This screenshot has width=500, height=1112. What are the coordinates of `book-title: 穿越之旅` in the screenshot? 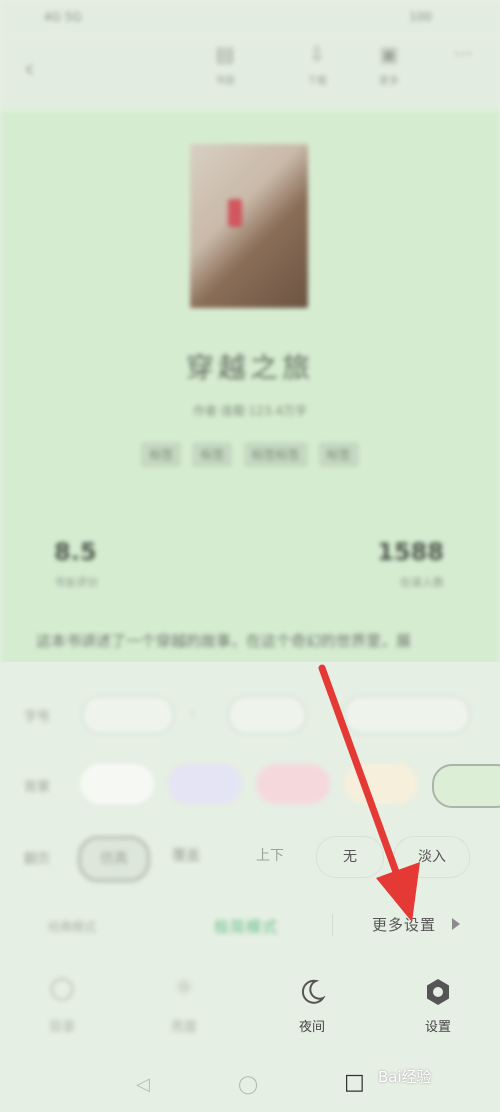 It's located at (249, 367).